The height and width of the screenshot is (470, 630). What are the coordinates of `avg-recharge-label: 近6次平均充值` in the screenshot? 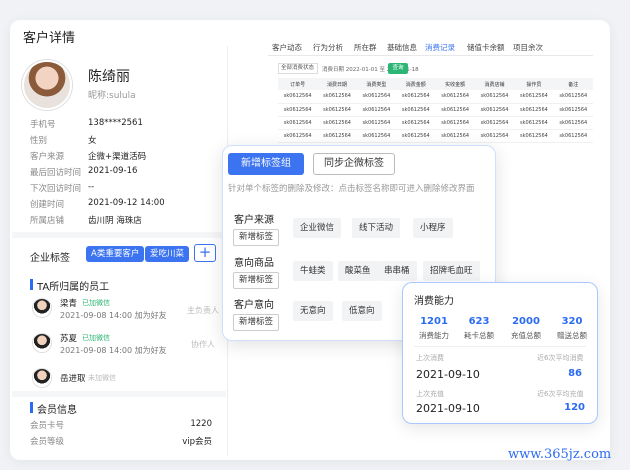 It's located at (560, 394).